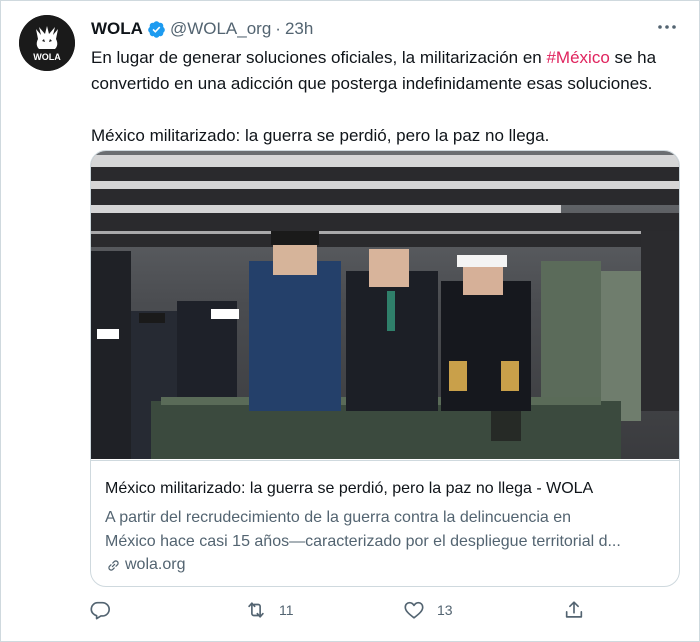 The width and height of the screenshot is (700, 642). What do you see at coordinates (155, 564) in the screenshot?
I see `card-domain-text: wola.org` at bounding box center [155, 564].